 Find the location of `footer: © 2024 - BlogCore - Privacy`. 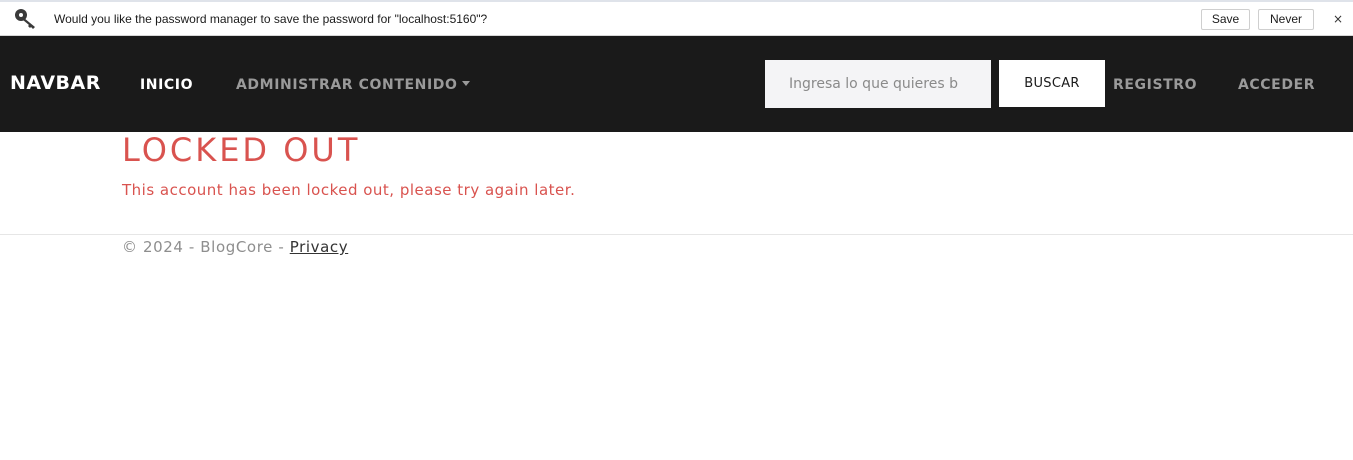

footer: © 2024 - BlogCore - Privacy is located at coordinates (235, 247).